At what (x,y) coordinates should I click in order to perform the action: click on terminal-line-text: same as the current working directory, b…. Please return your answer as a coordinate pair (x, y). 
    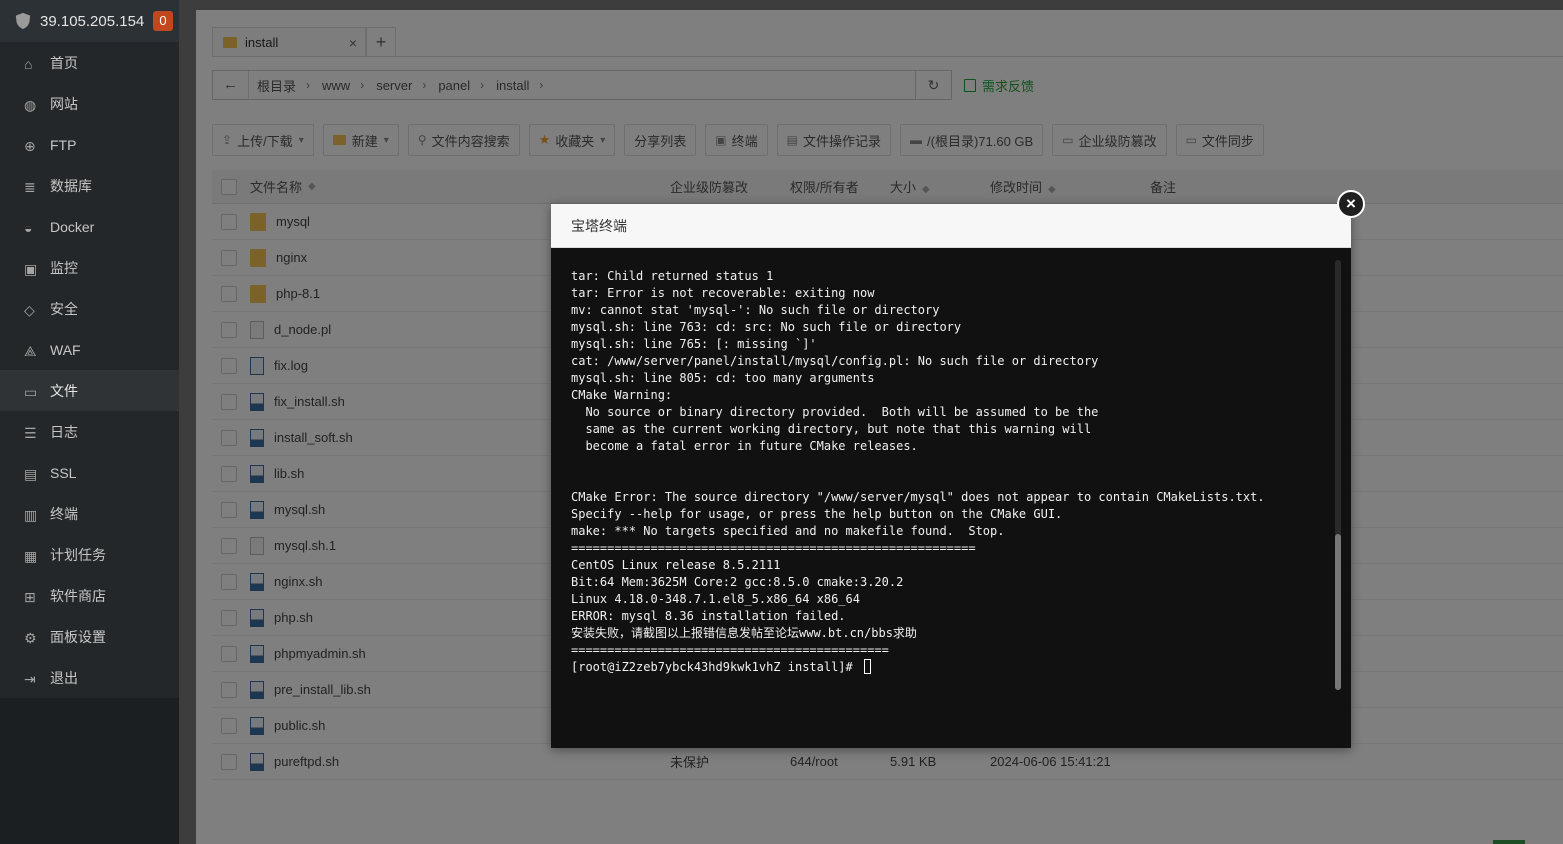
    Looking at the image, I should click on (831, 429).